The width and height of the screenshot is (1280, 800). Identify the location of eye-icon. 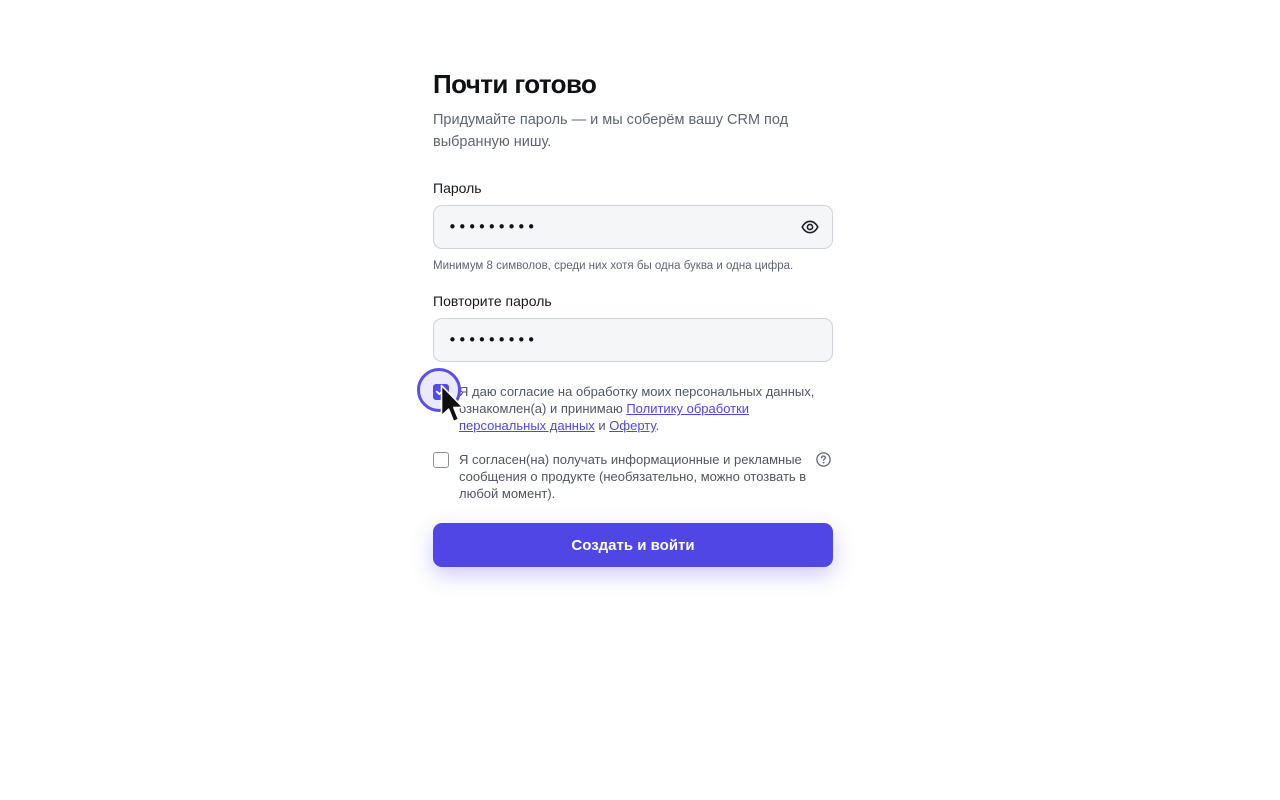
(810, 227).